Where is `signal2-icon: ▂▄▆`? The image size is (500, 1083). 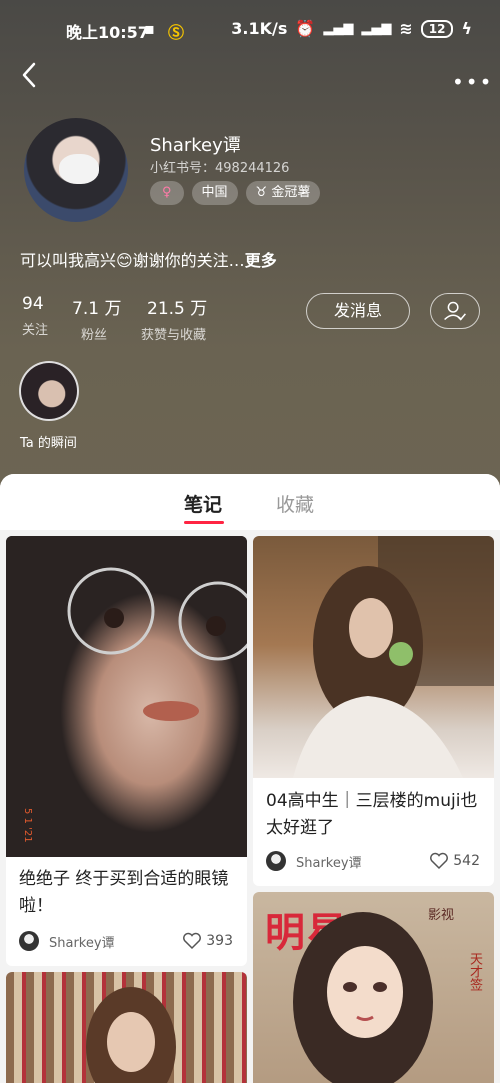
signal2-icon: ▂▄▆ is located at coordinates (376, 28).